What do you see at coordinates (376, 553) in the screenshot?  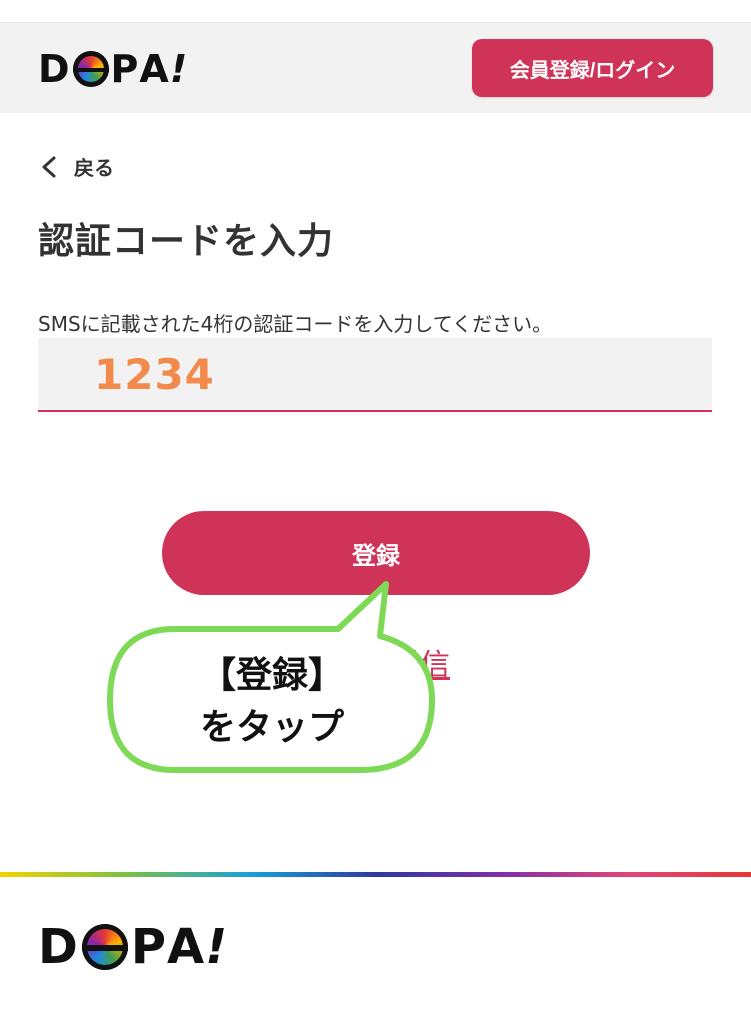 I see `register-button: 登録` at bounding box center [376, 553].